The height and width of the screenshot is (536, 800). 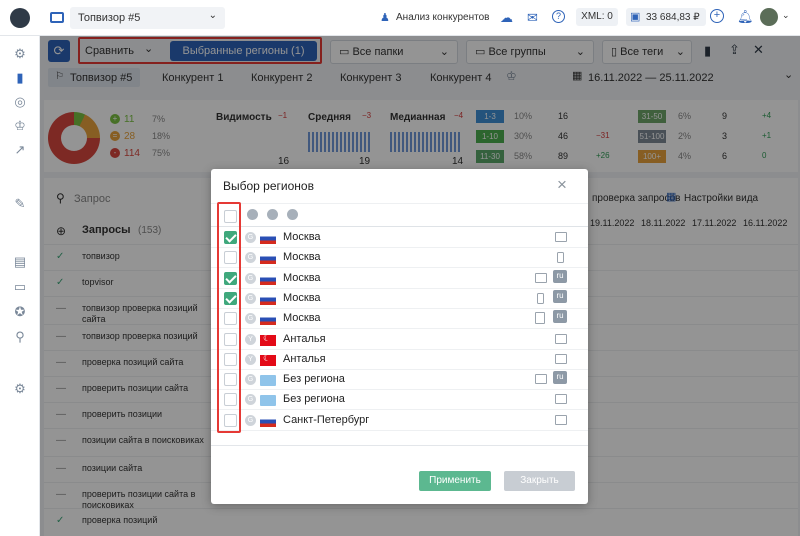 I want to click on account-balance: ▣ 33 684,83 ₽, so click(x=666, y=17).